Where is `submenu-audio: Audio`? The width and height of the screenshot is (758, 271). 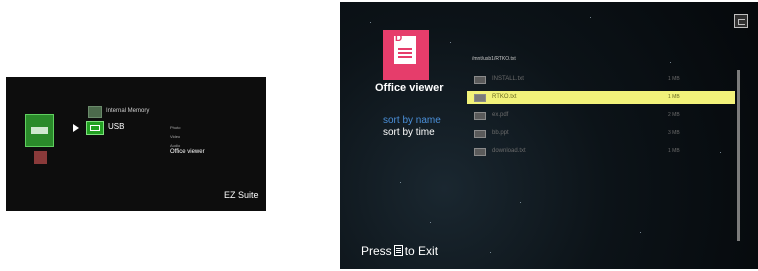 submenu-audio: Audio is located at coordinates (175, 145).